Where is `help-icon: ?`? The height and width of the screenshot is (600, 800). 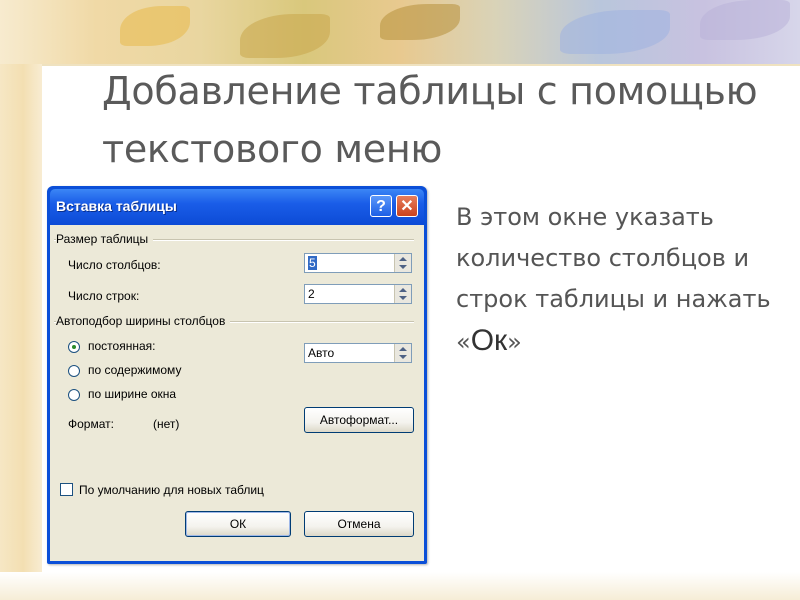
help-icon: ? is located at coordinates (381, 206).